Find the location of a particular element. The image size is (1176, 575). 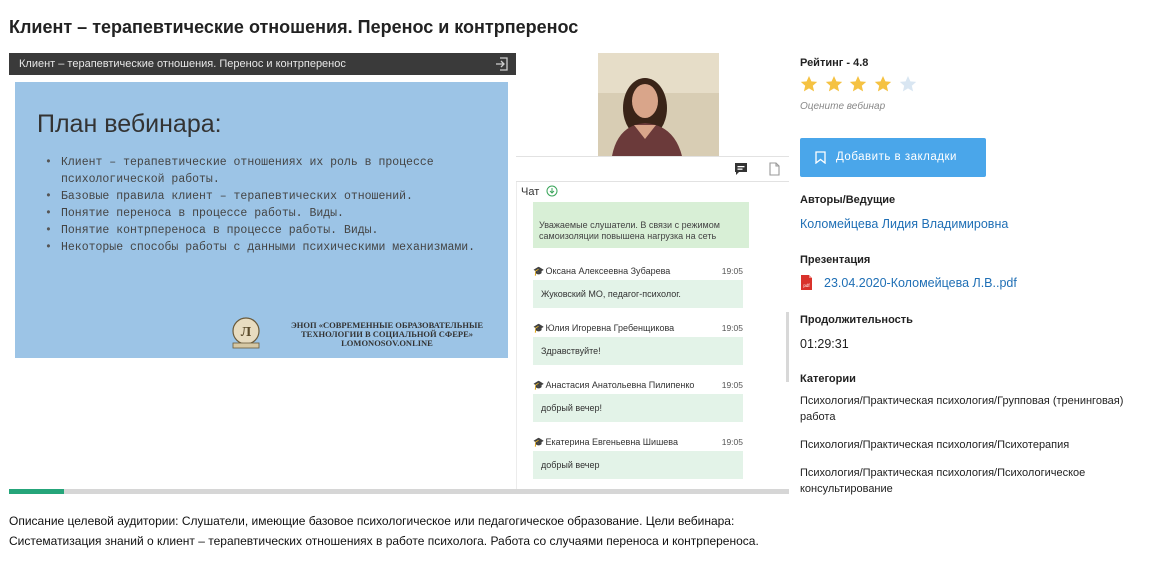

download-circle-icon is located at coordinates (552, 191).